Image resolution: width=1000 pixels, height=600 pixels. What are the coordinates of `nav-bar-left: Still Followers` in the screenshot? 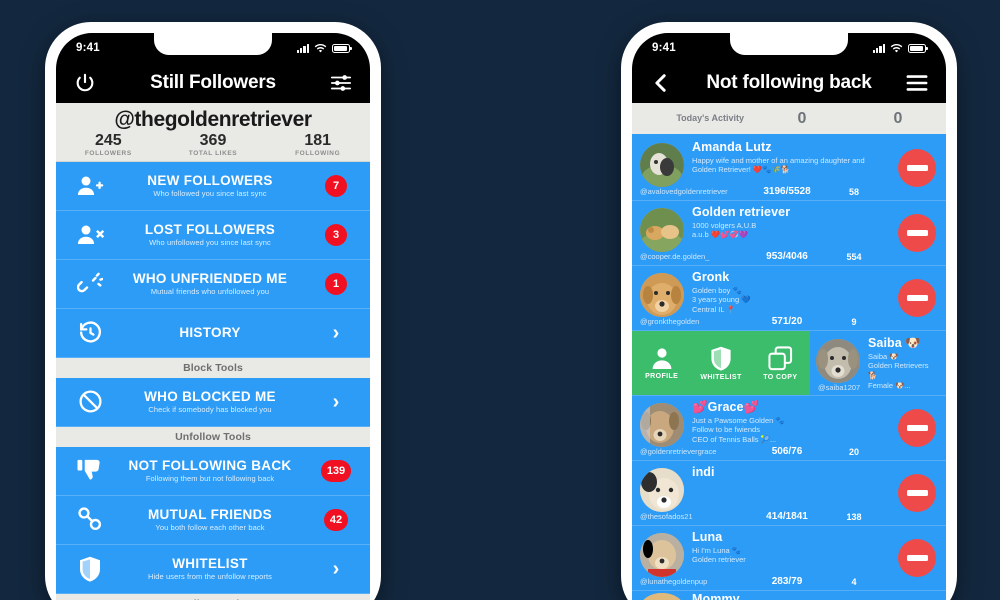 It's located at (213, 83).